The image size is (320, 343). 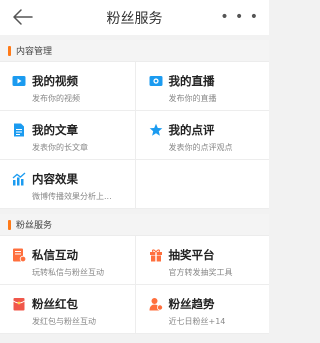 I want to click on top-bar: 粉丝服务 • • •, so click(x=134, y=17).